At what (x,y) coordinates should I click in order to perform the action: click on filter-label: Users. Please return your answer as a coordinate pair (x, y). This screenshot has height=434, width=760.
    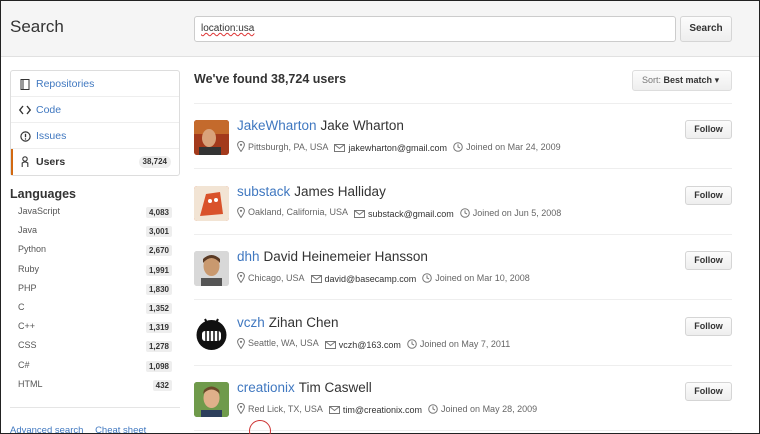
    Looking at the image, I should click on (51, 162).